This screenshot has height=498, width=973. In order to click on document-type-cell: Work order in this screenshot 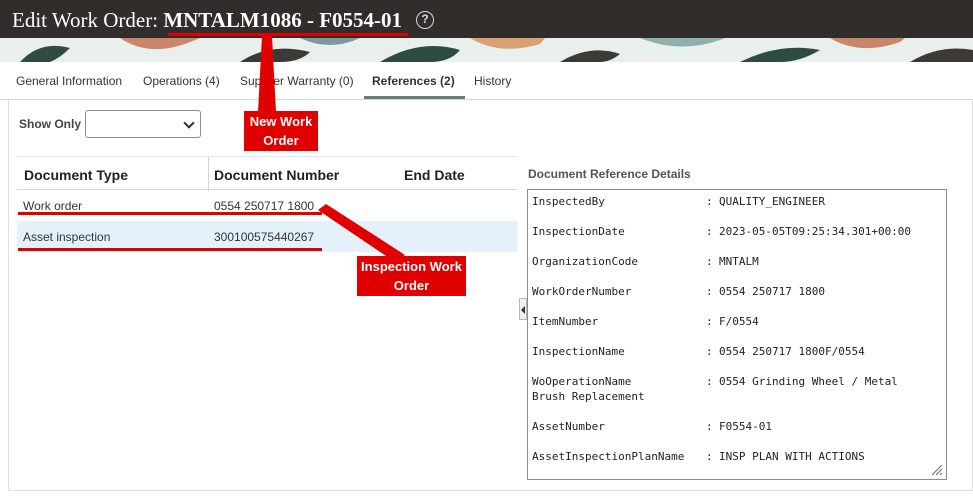, I will do `click(53, 206)`.